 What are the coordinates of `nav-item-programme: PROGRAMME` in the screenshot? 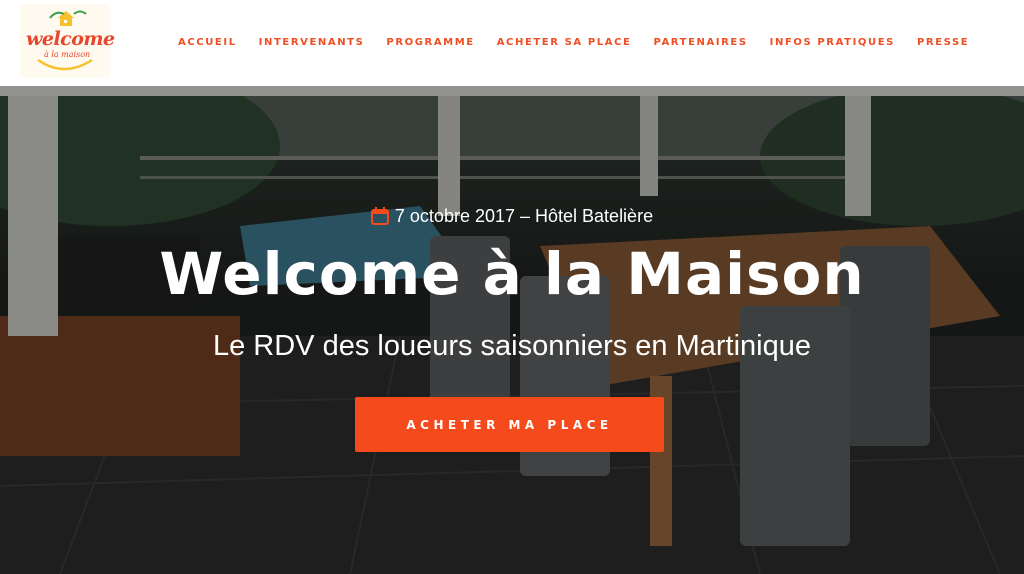 It's located at (430, 42).